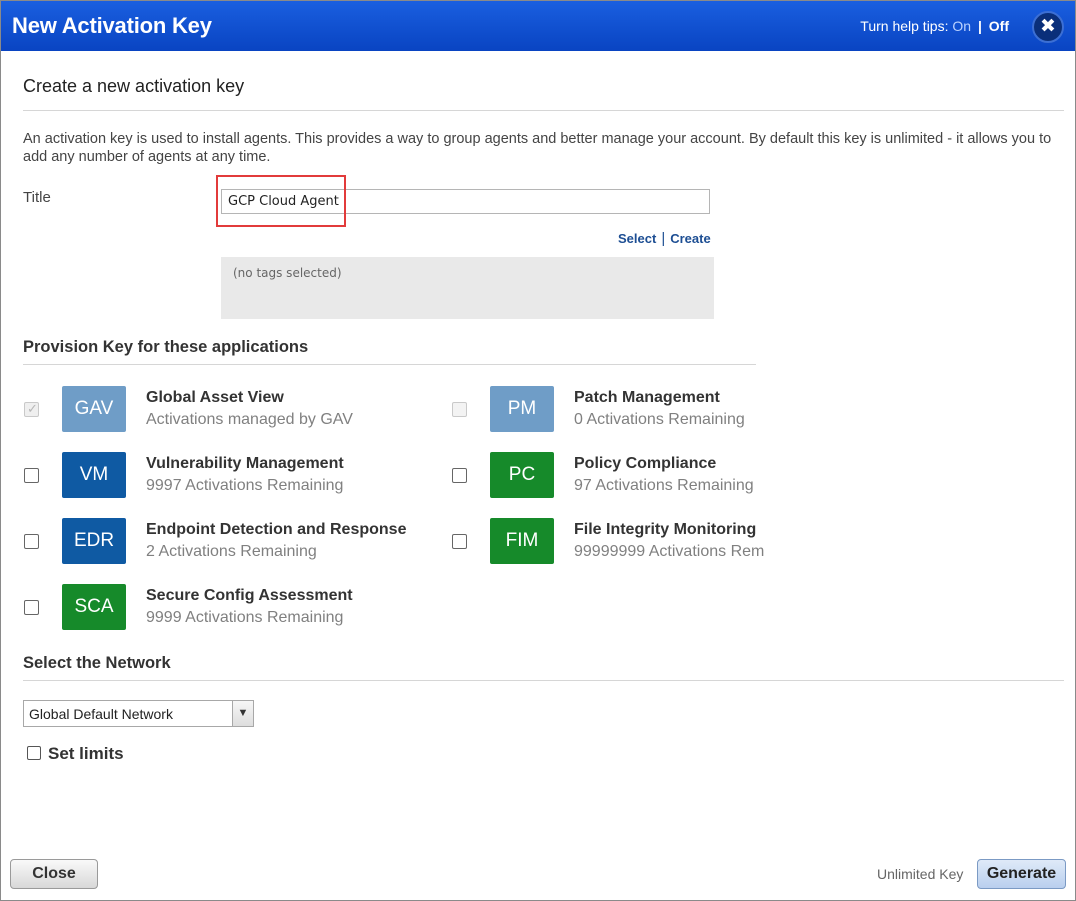 The height and width of the screenshot is (901, 1076). Describe the element at coordinates (94, 409) in the screenshot. I see `app-badge-gav: GAV` at that location.